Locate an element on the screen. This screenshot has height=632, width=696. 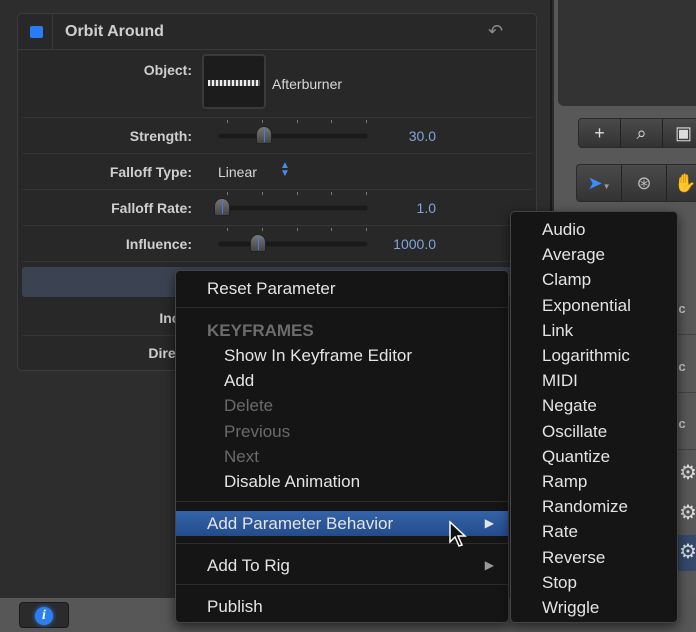
menu-item-label: Add Parameter Behavior is located at coordinates (300, 523).